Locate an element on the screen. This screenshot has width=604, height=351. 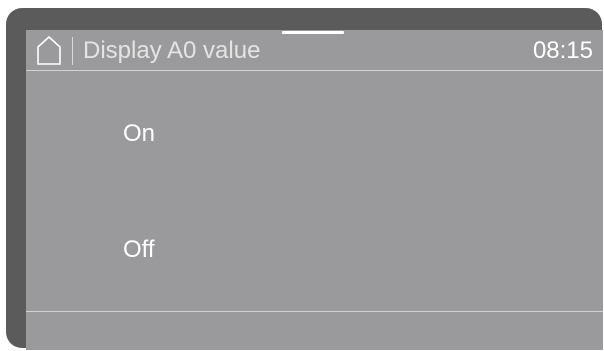
home-button is located at coordinates (49, 50).